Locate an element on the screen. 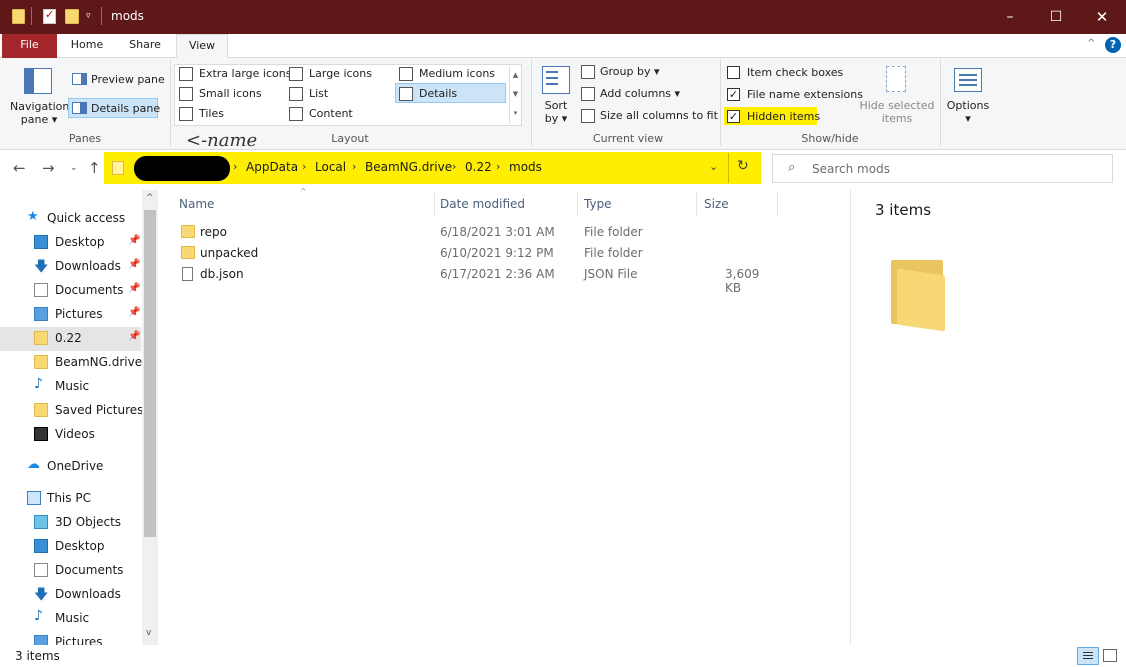 The image size is (1126, 667). nav-item-beamng: BeamNG.drive is located at coordinates (71, 363).